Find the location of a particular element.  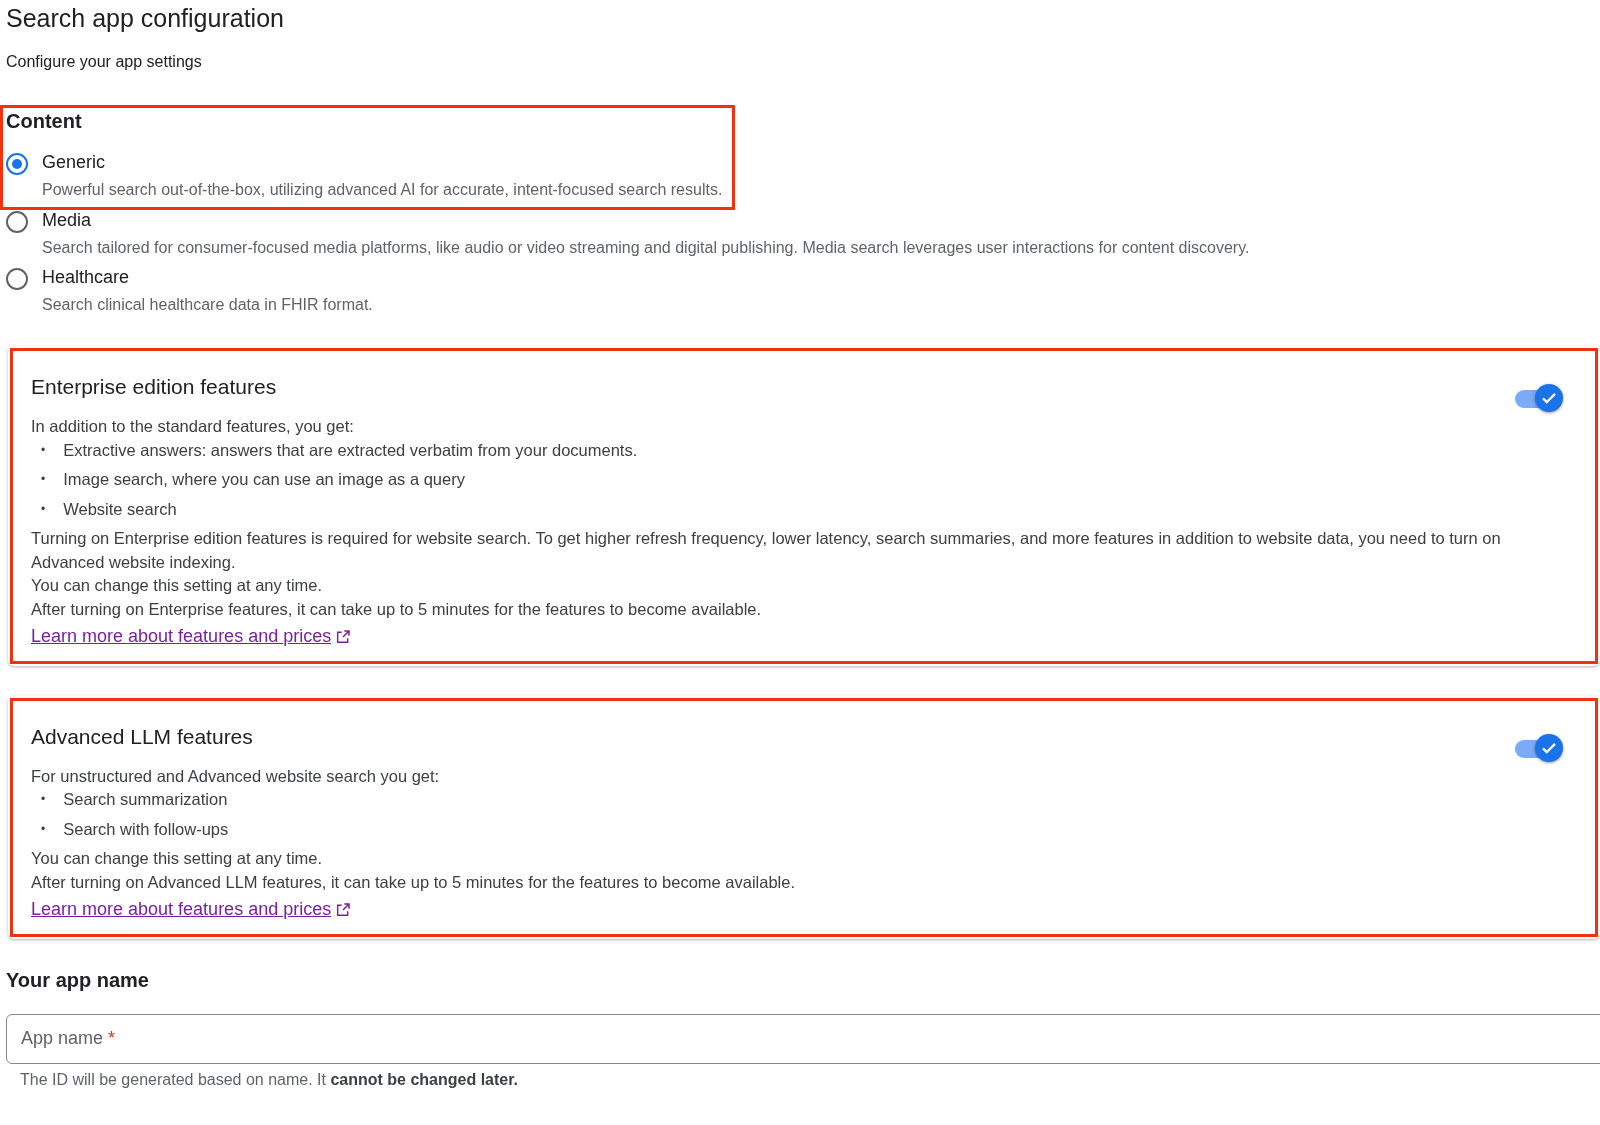

option-description: Search clinical healthcare data in FHIR format. is located at coordinates (208, 305).